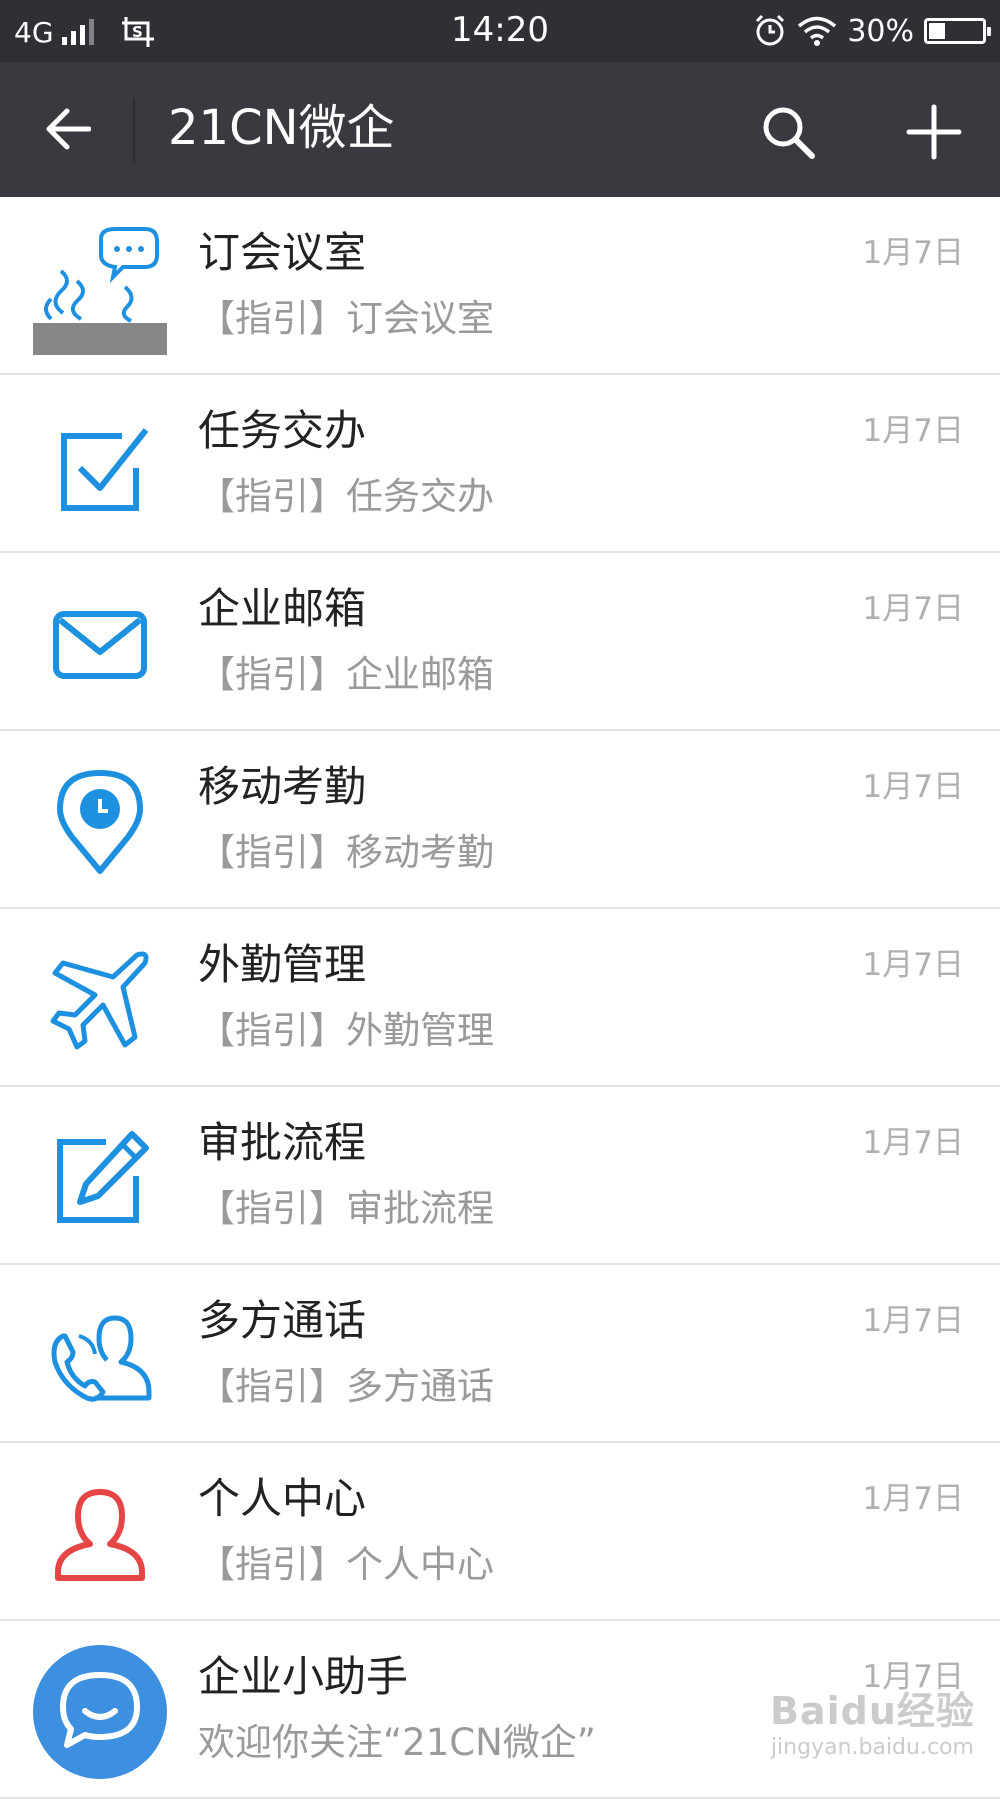 This screenshot has width=1000, height=1799. What do you see at coordinates (957, 31) in the screenshot?
I see `battery-icon` at bounding box center [957, 31].